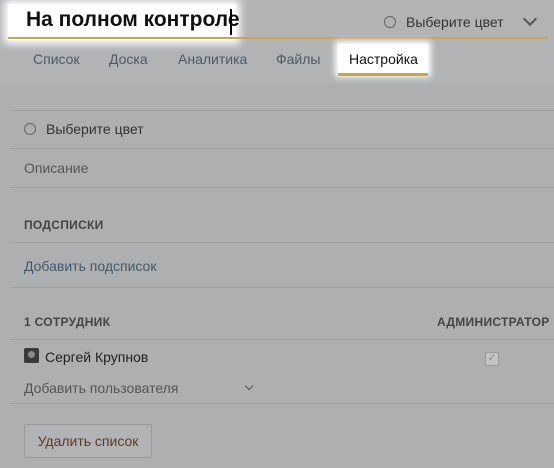 The height and width of the screenshot is (468, 554). What do you see at coordinates (278, 38) in the screenshot?
I see `title-underline` at bounding box center [278, 38].